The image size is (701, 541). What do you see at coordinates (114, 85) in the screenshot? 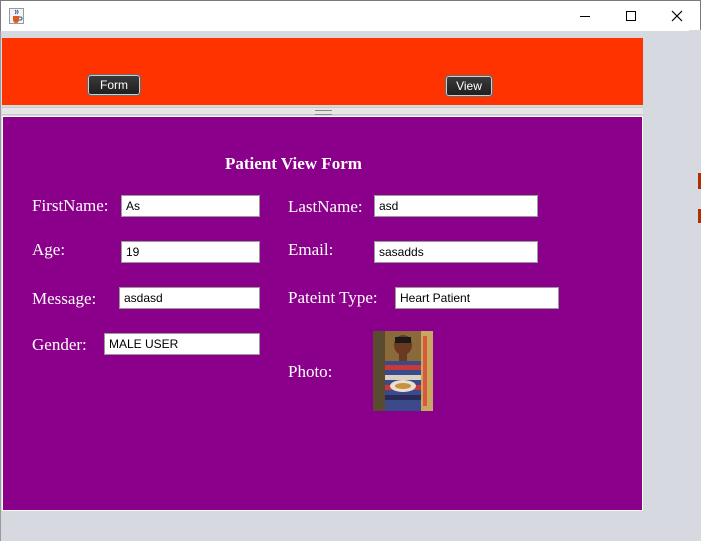
I see `form-button: Form` at bounding box center [114, 85].